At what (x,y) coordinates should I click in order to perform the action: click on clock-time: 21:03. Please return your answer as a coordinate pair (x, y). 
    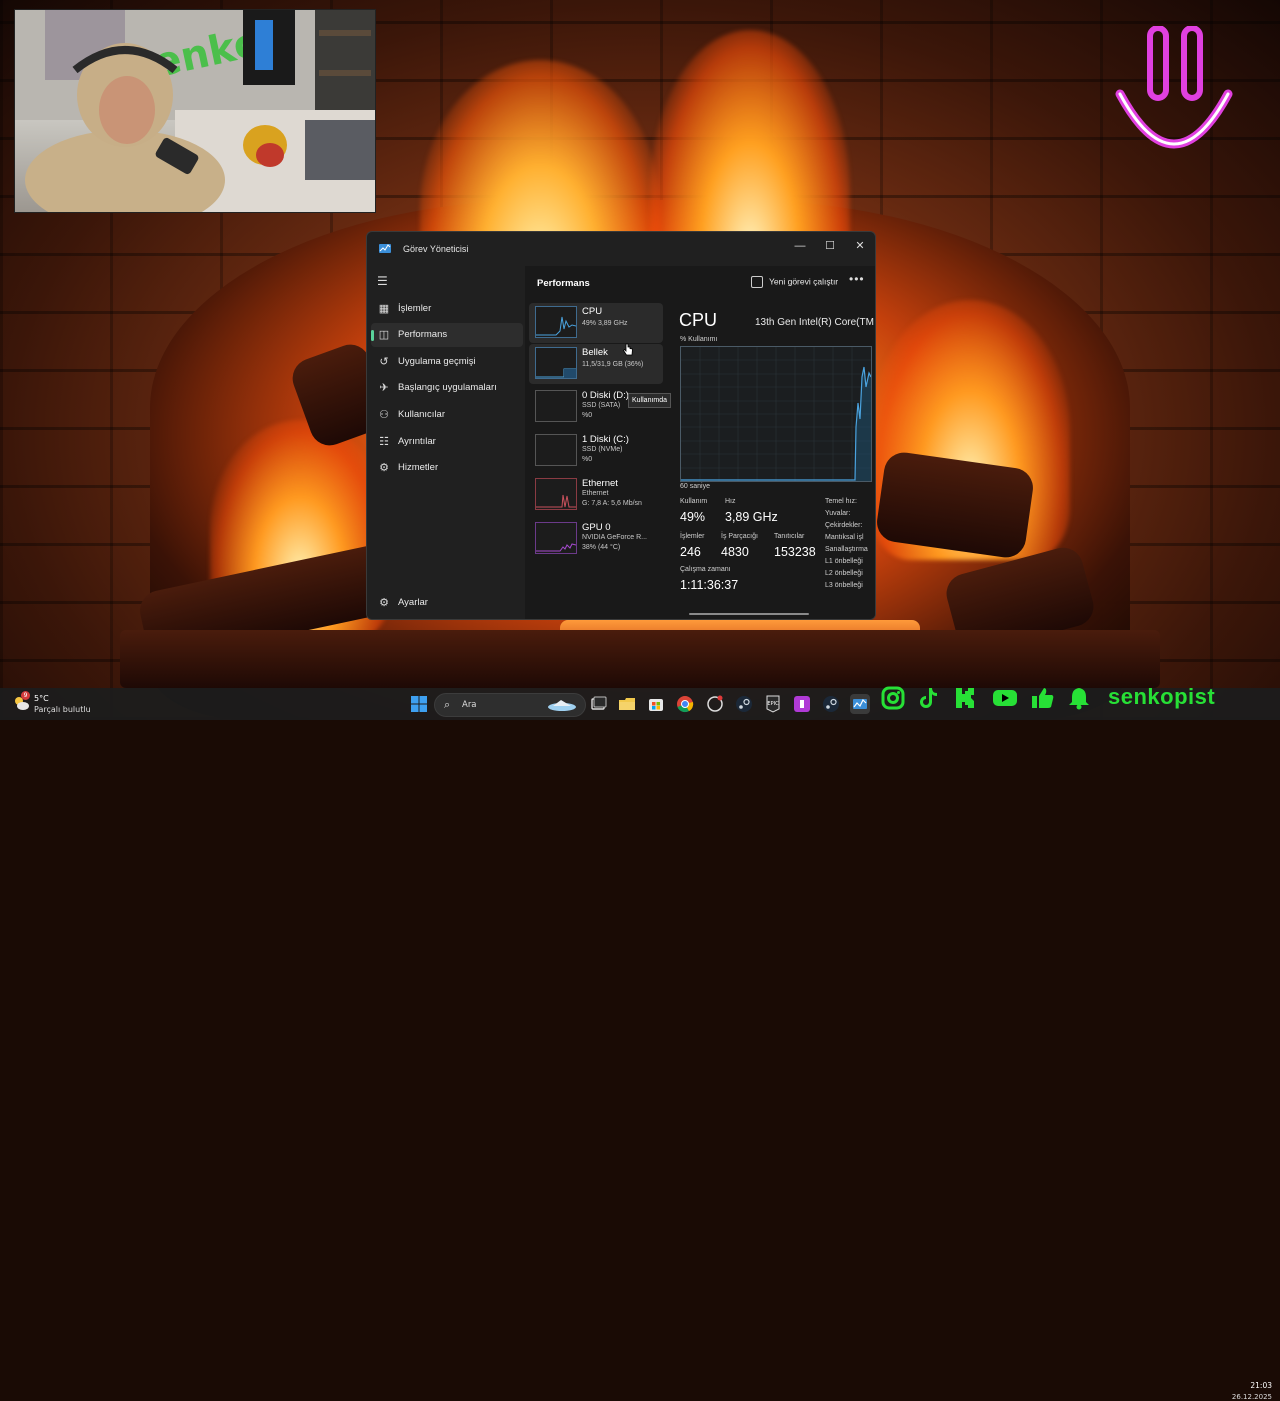
    Looking at the image, I should click on (1250, 1385).